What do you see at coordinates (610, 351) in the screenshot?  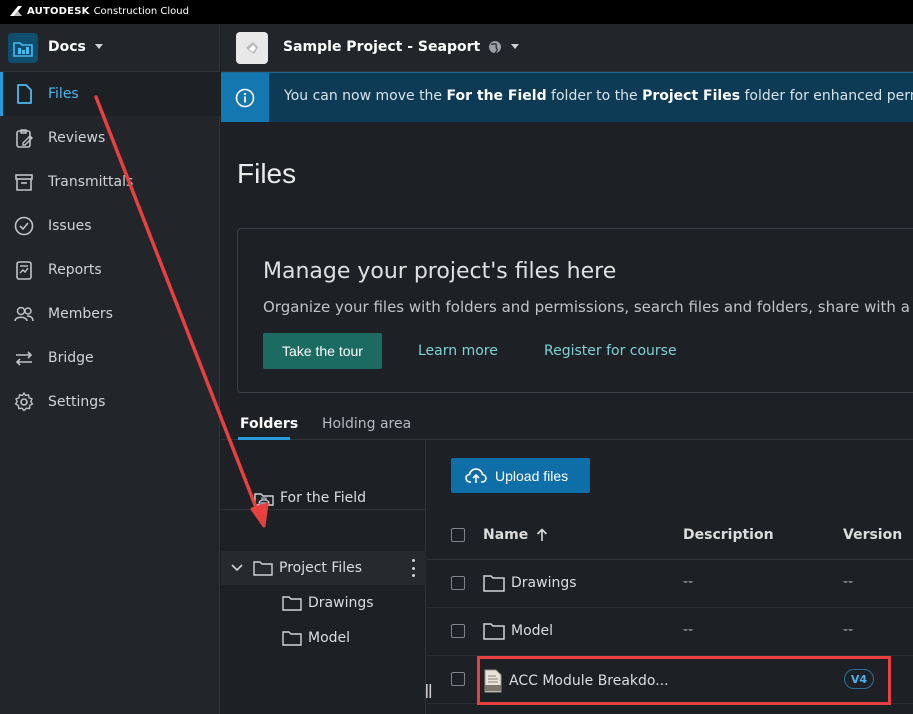 I see `register-course-link: Register for course` at bounding box center [610, 351].